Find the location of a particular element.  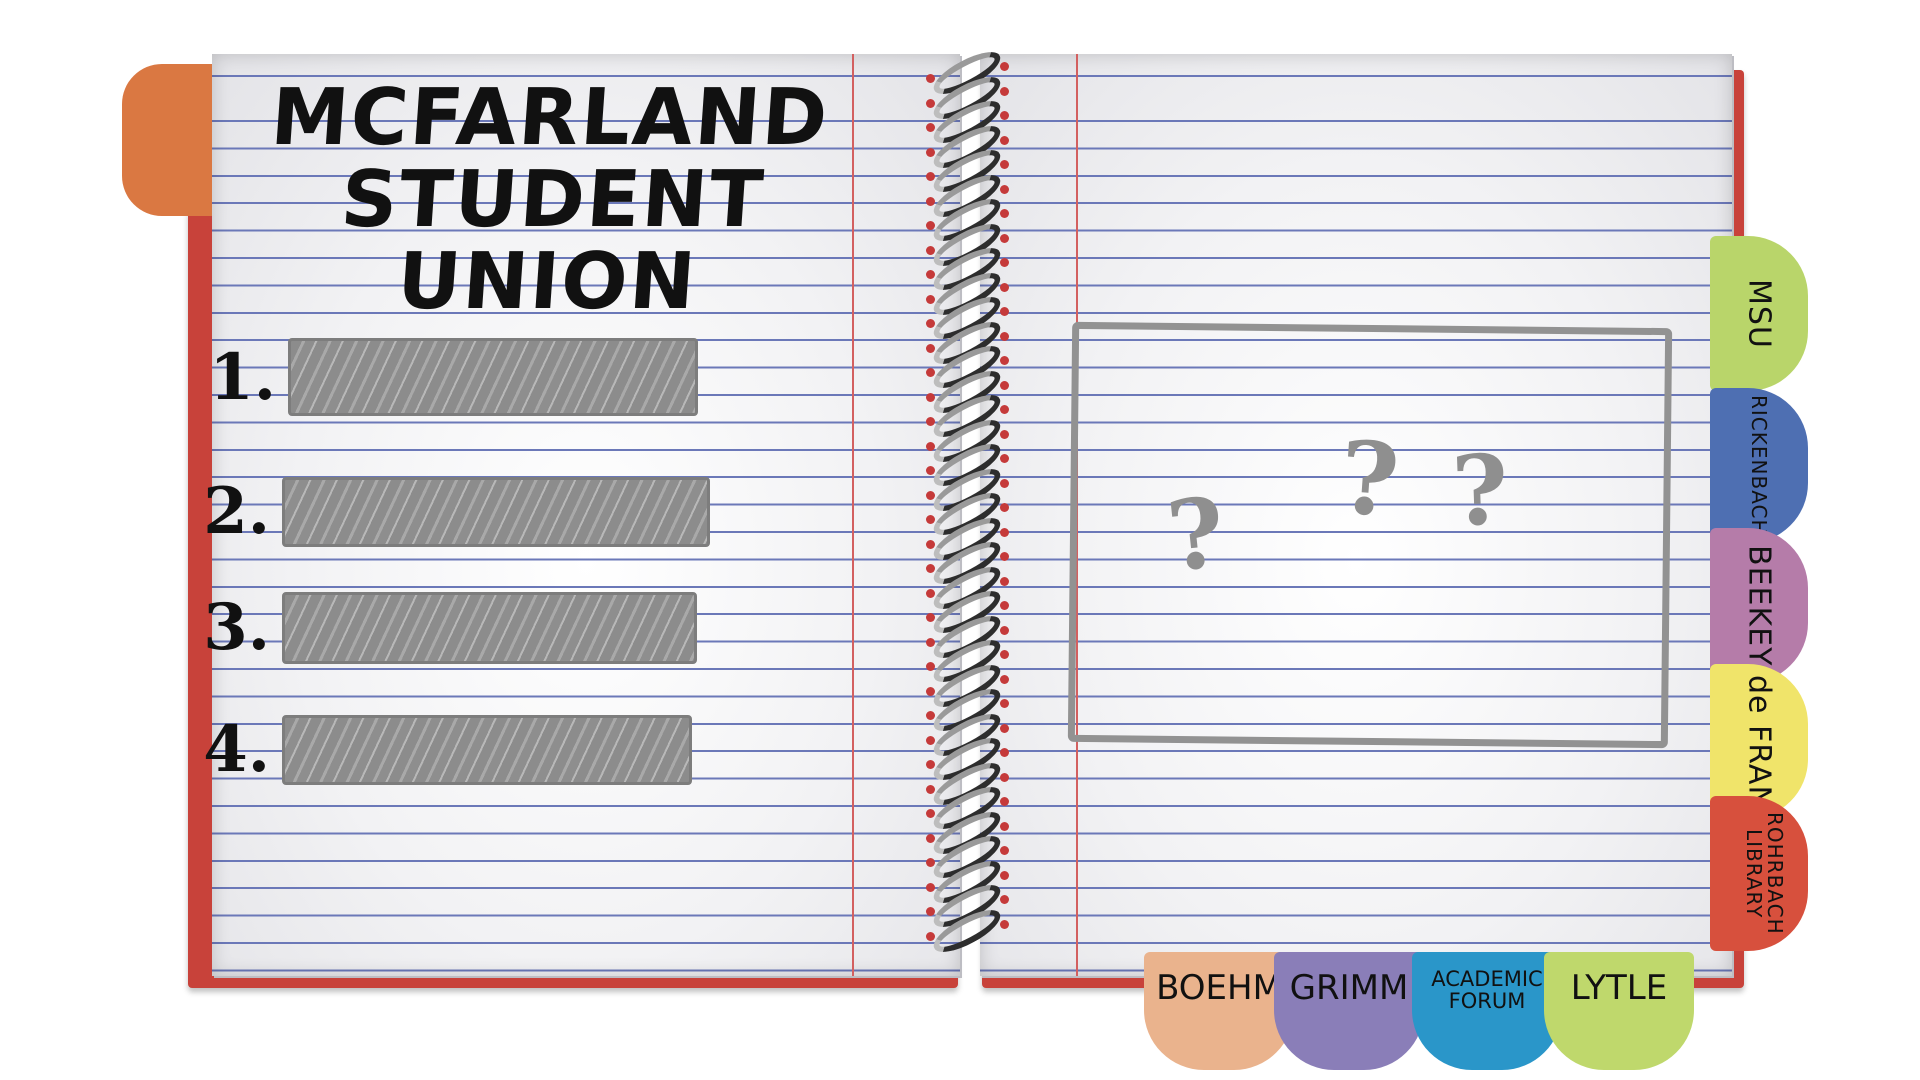

side-tab-msu: MSU is located at coordinates (1759, 313).